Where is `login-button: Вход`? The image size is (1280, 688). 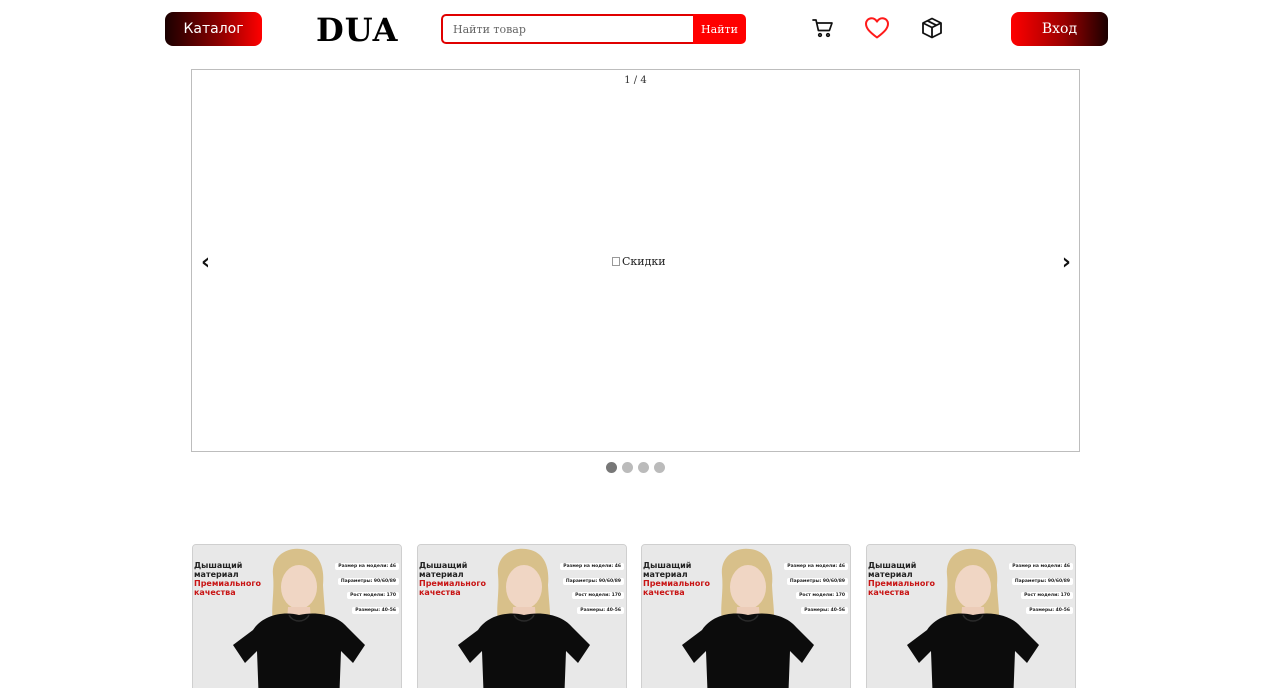
login-button: Вход is located at coordinates (1059, 29).